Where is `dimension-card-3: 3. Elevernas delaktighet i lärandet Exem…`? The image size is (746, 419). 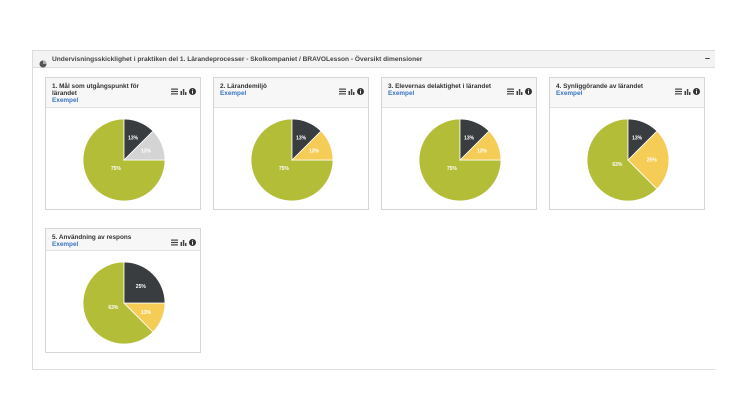
dimension-card-3: 3. Elevernas delaktighet i lärandet Exem… is located at coordinates (459, 143).